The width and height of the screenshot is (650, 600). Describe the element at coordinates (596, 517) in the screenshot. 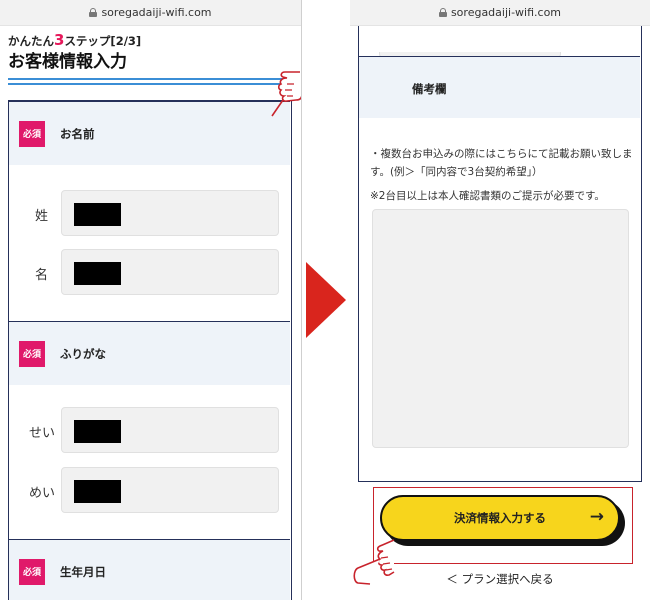

I see `right-arrow-icon: →` at that location.